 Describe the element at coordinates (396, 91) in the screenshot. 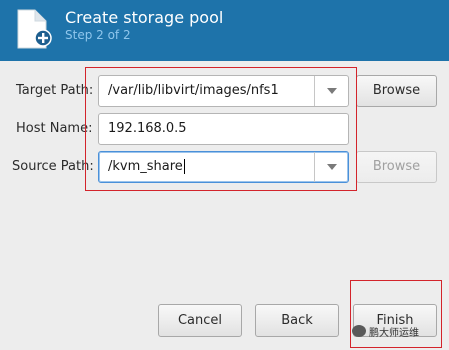

I see `target-path-browse-button: Browse` at that location.